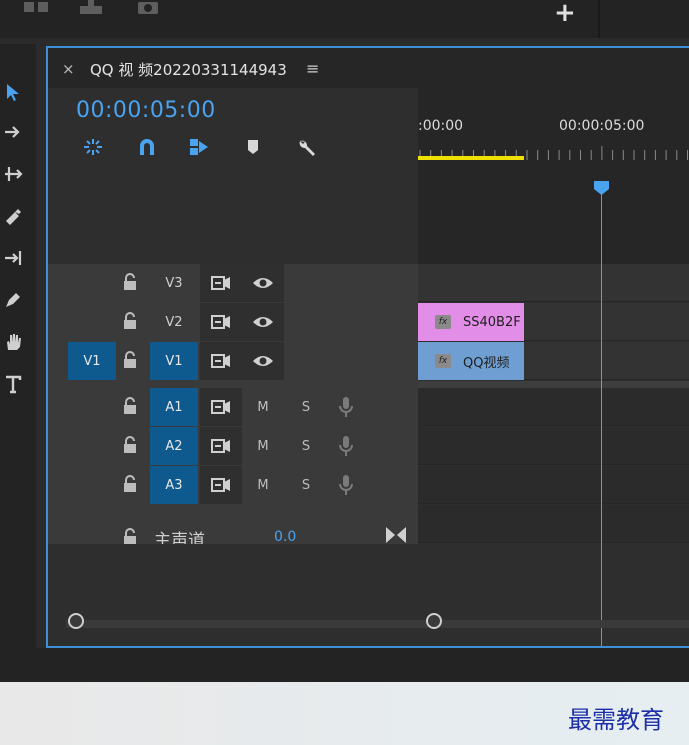 Image resolution: width=689 pixels, height=745 pixels. I want to click on headers-empty-area, so click(233, 577).